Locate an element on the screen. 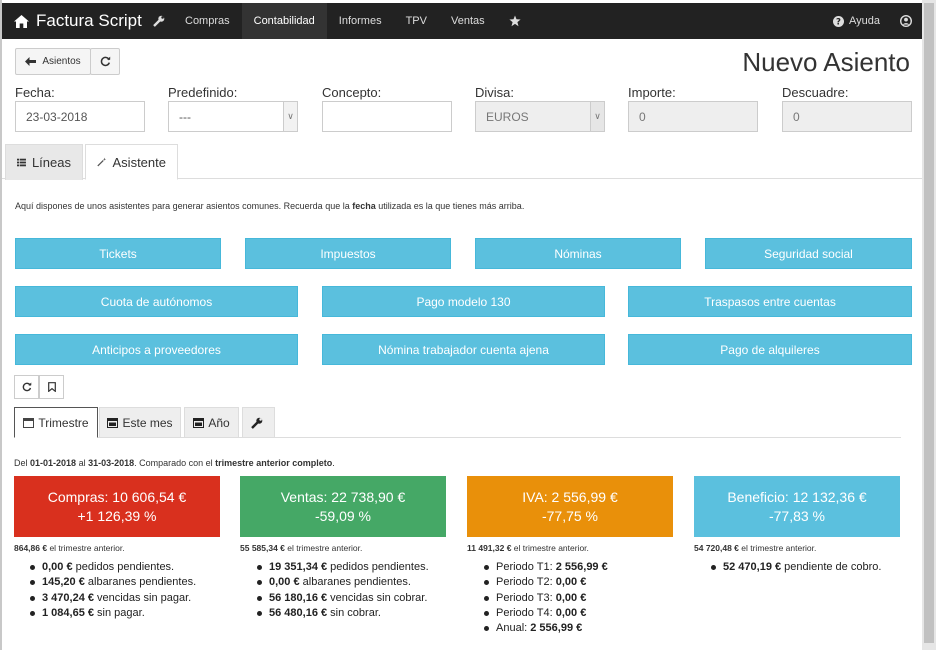  list-item: 56 480,16 € sin cobrar. is located at coordinates (342, 613).